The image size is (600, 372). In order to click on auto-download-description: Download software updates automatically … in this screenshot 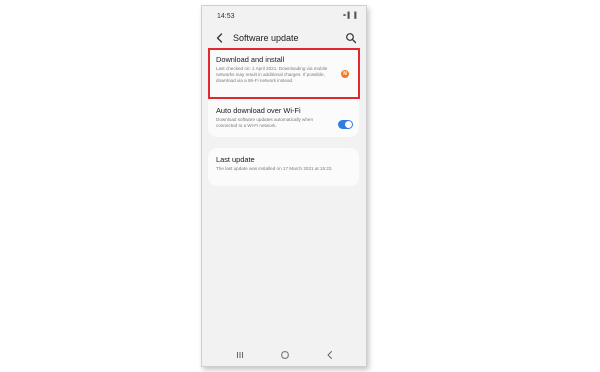, I will do `click(265, 122)`.